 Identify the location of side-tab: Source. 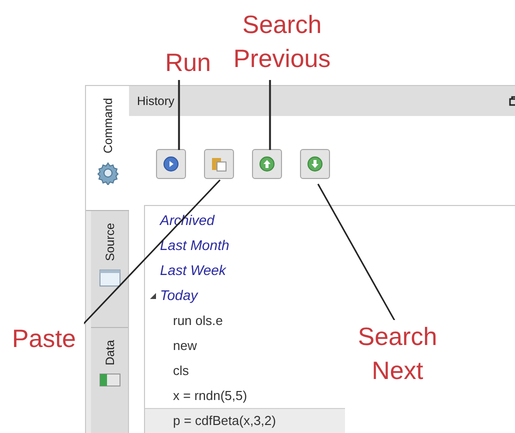
(109, 269).